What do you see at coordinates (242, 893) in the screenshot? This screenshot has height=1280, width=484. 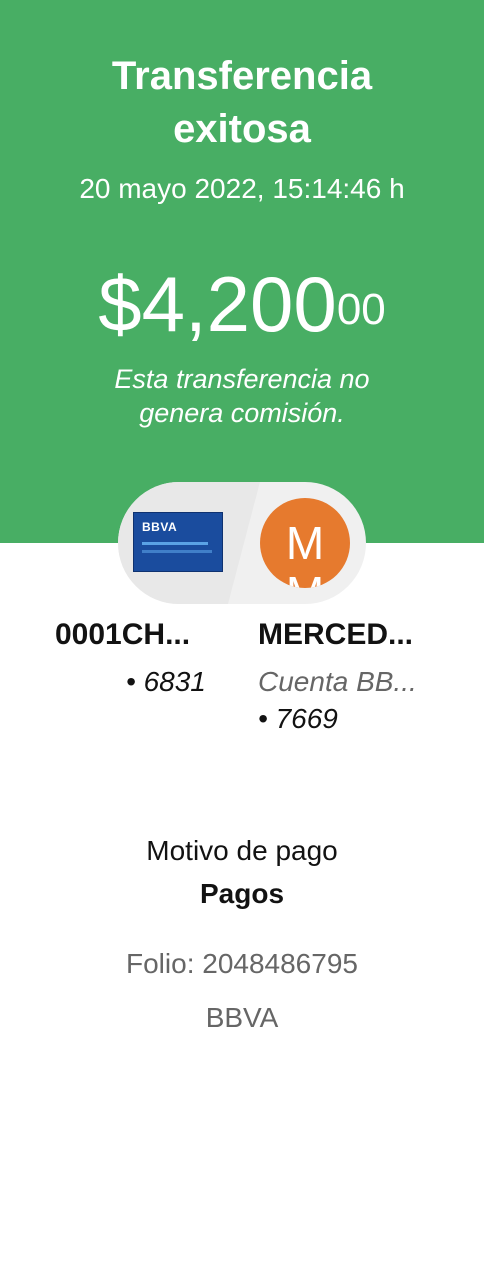 I see `payment-reason-value: Pagos` at bounding box center [242, 893].